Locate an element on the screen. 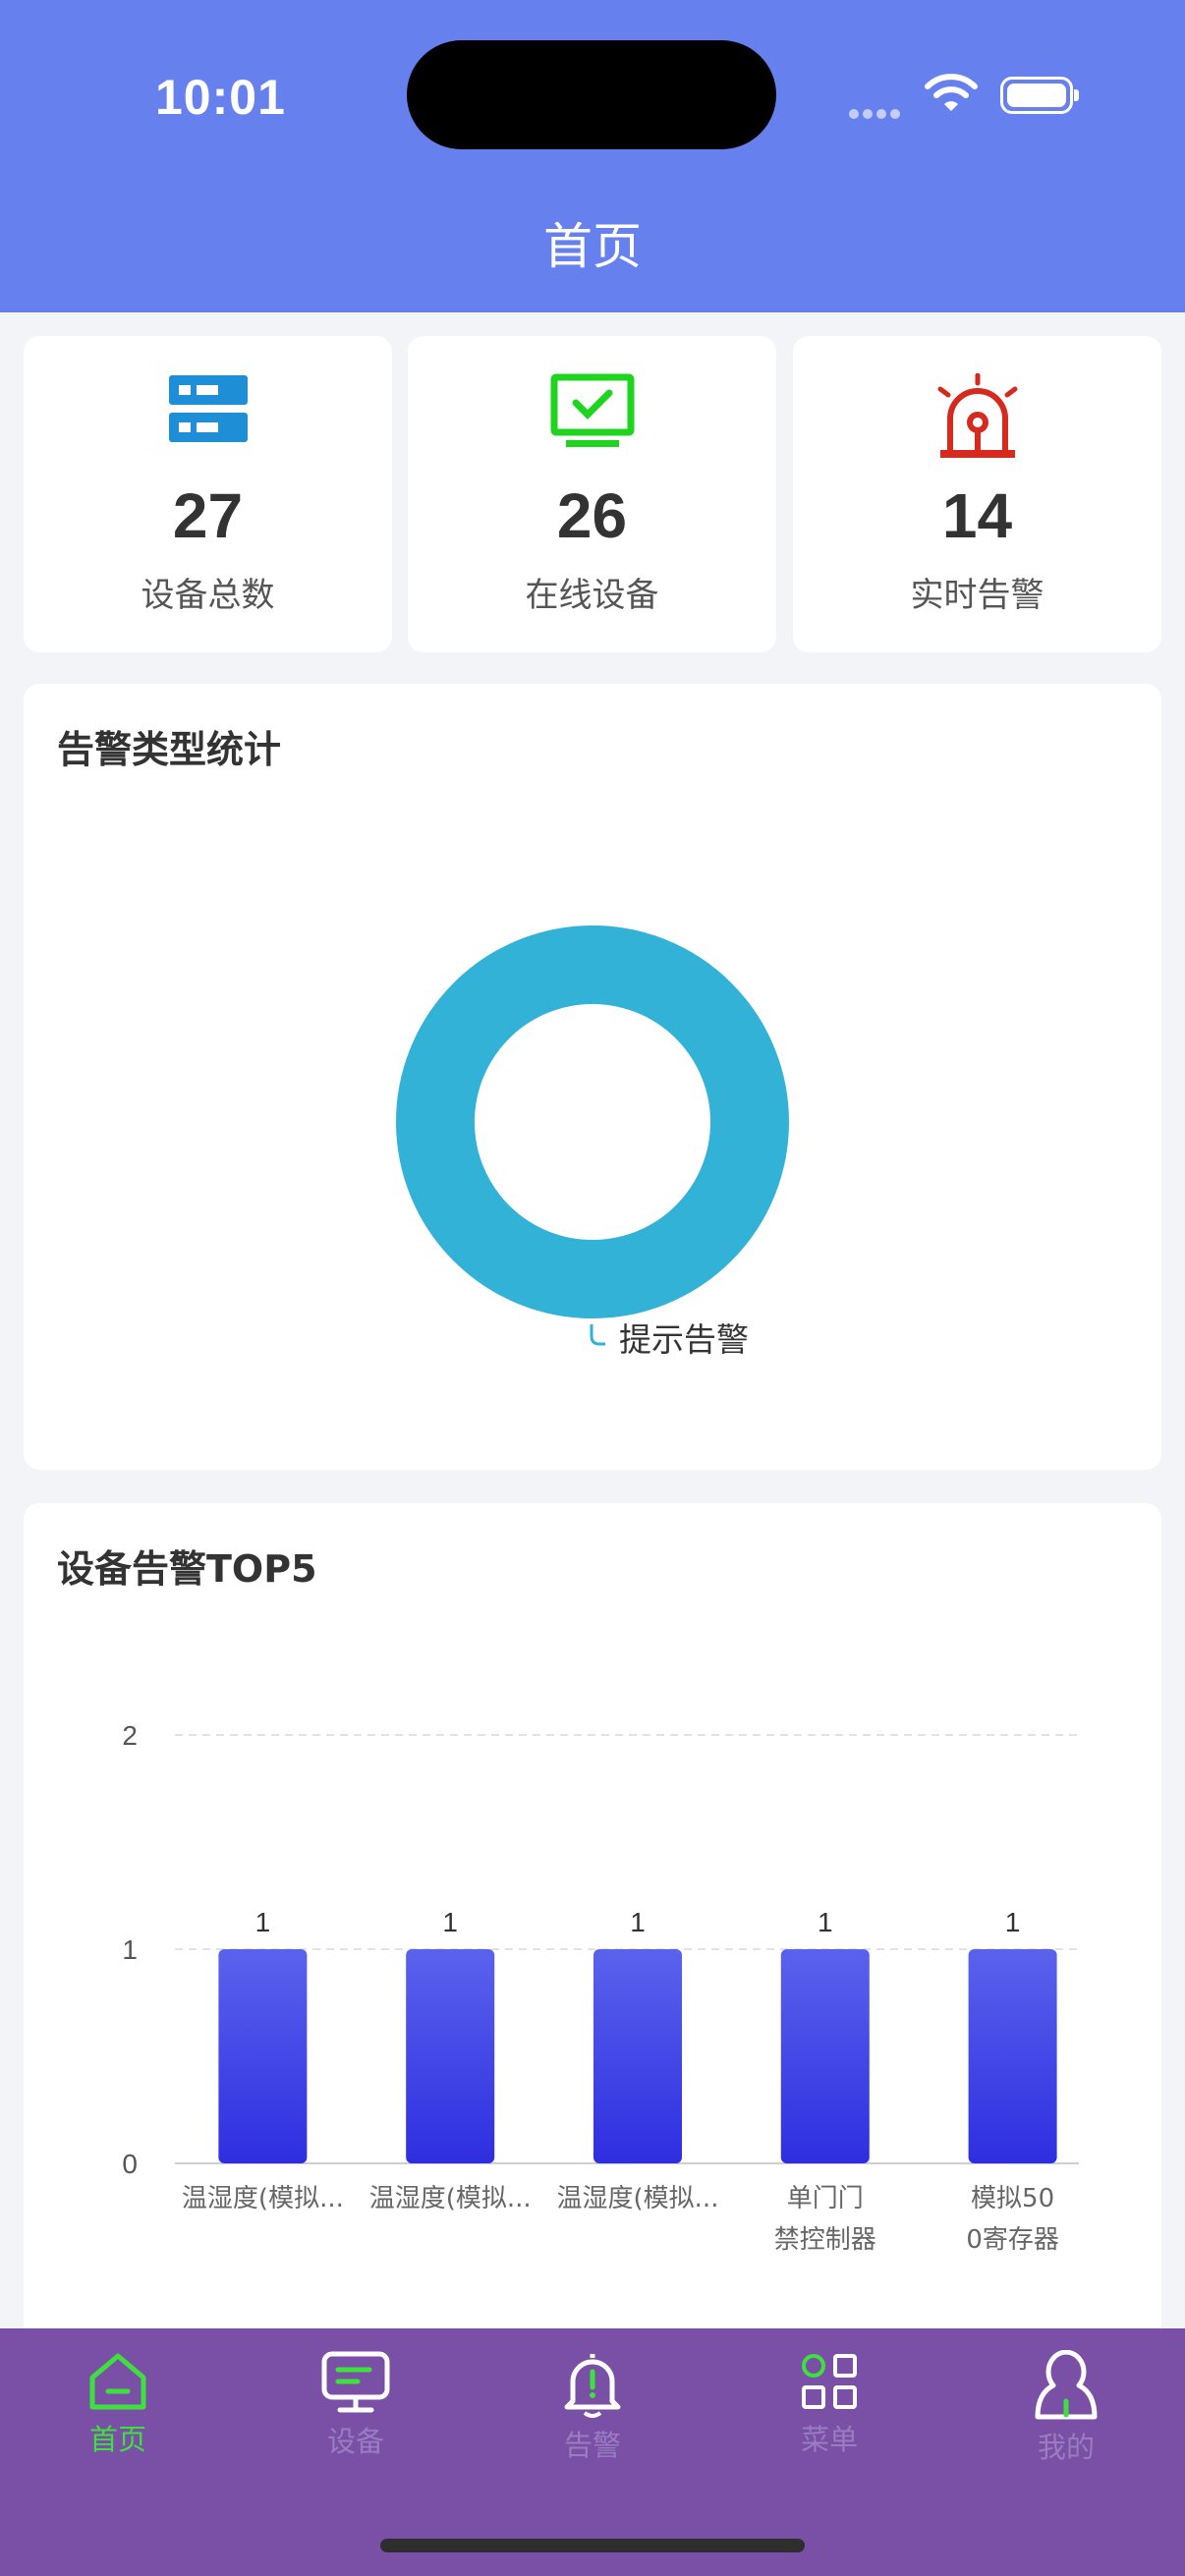 Image resolution: width=1185 pixels, height=2576 pixels. tab-home: 首页 is located at coordinates (118, 2404).